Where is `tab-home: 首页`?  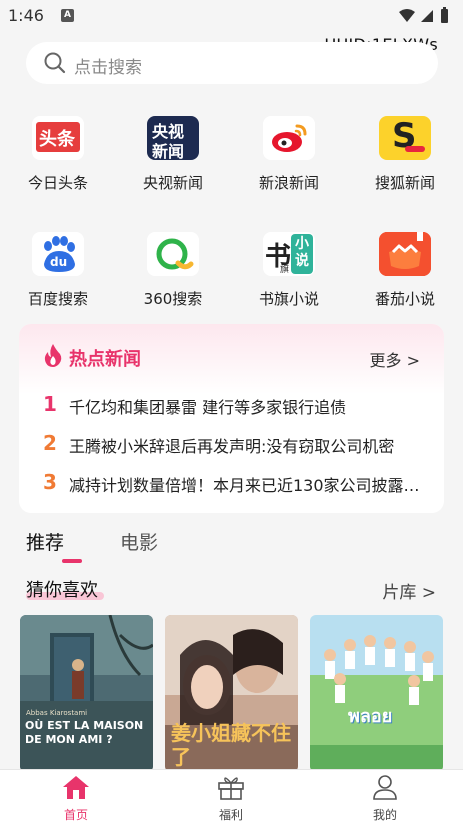 tab-home: 首页 is located at coordinates (76, 798).